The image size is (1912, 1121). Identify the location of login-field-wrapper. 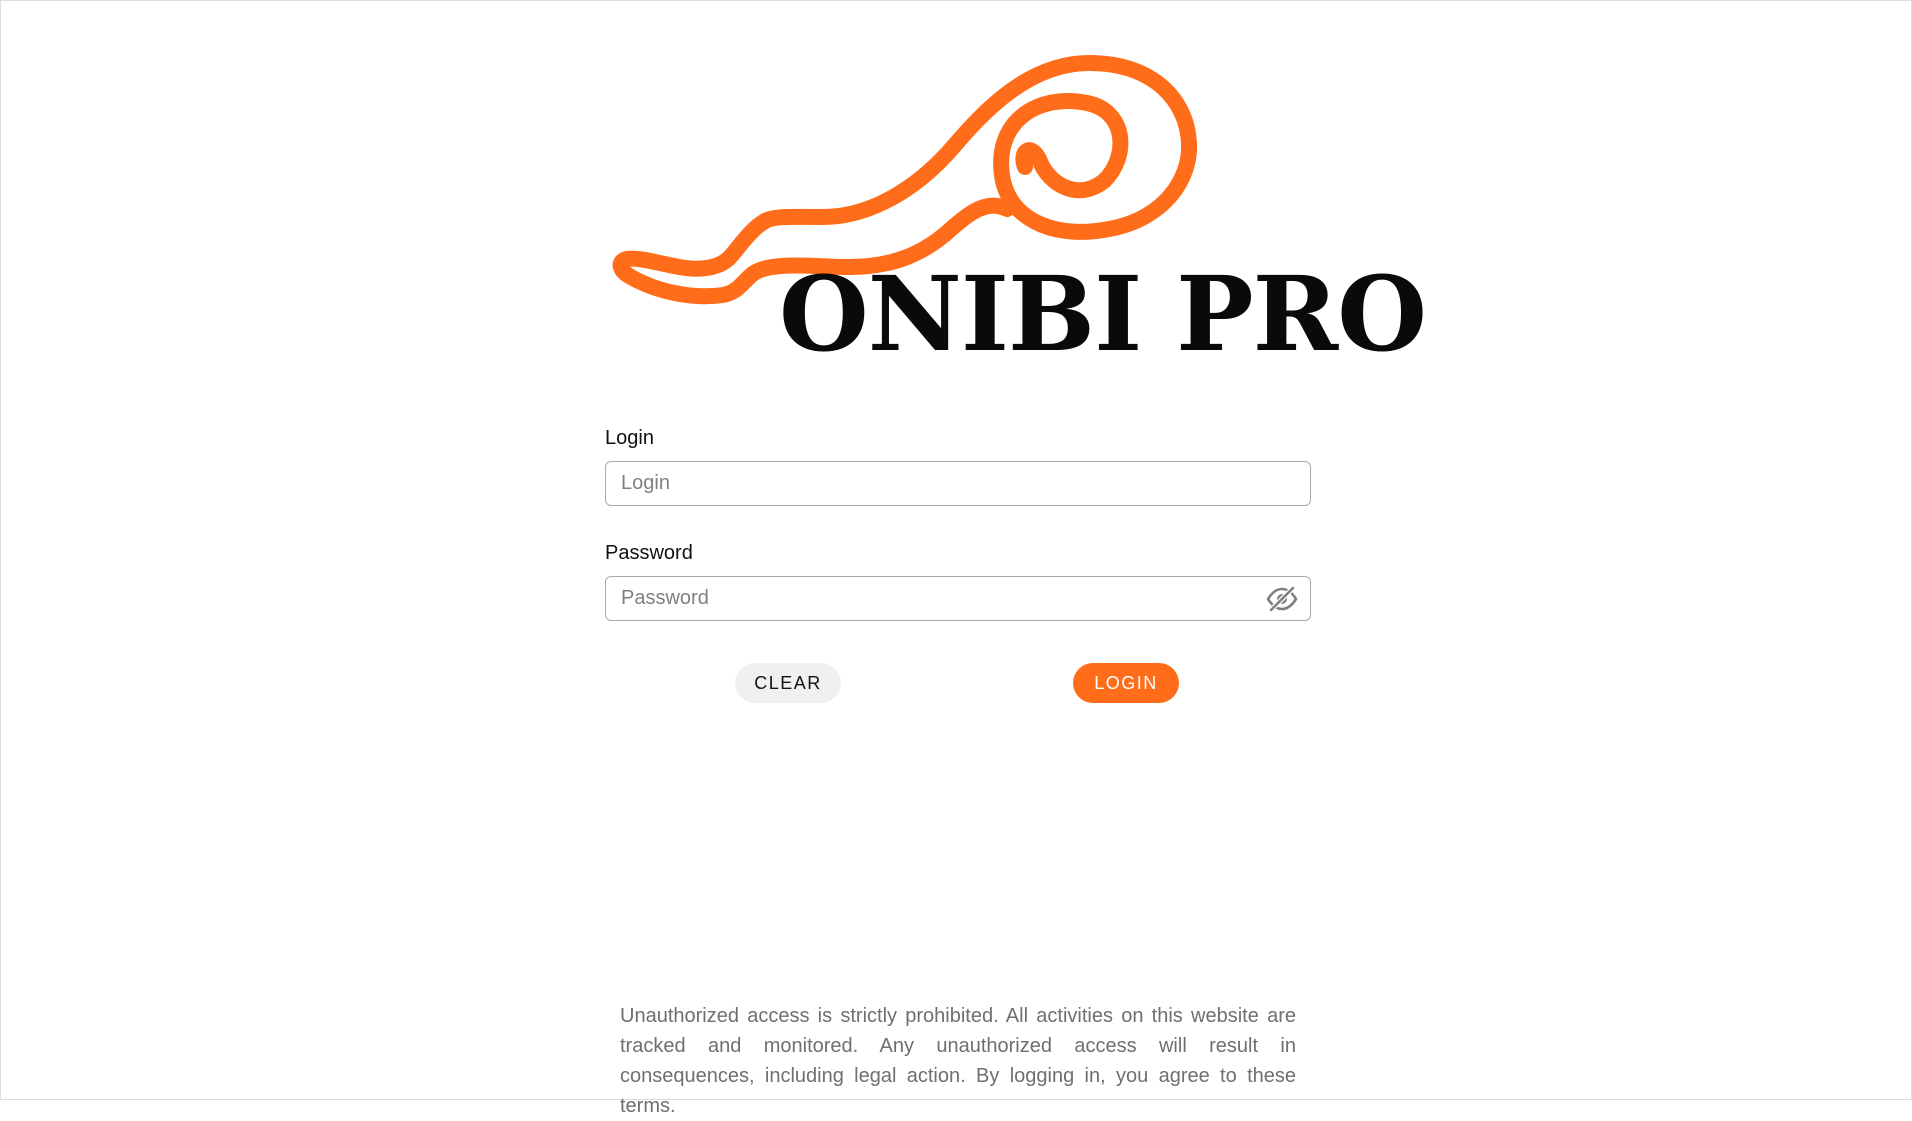
(958, 483).